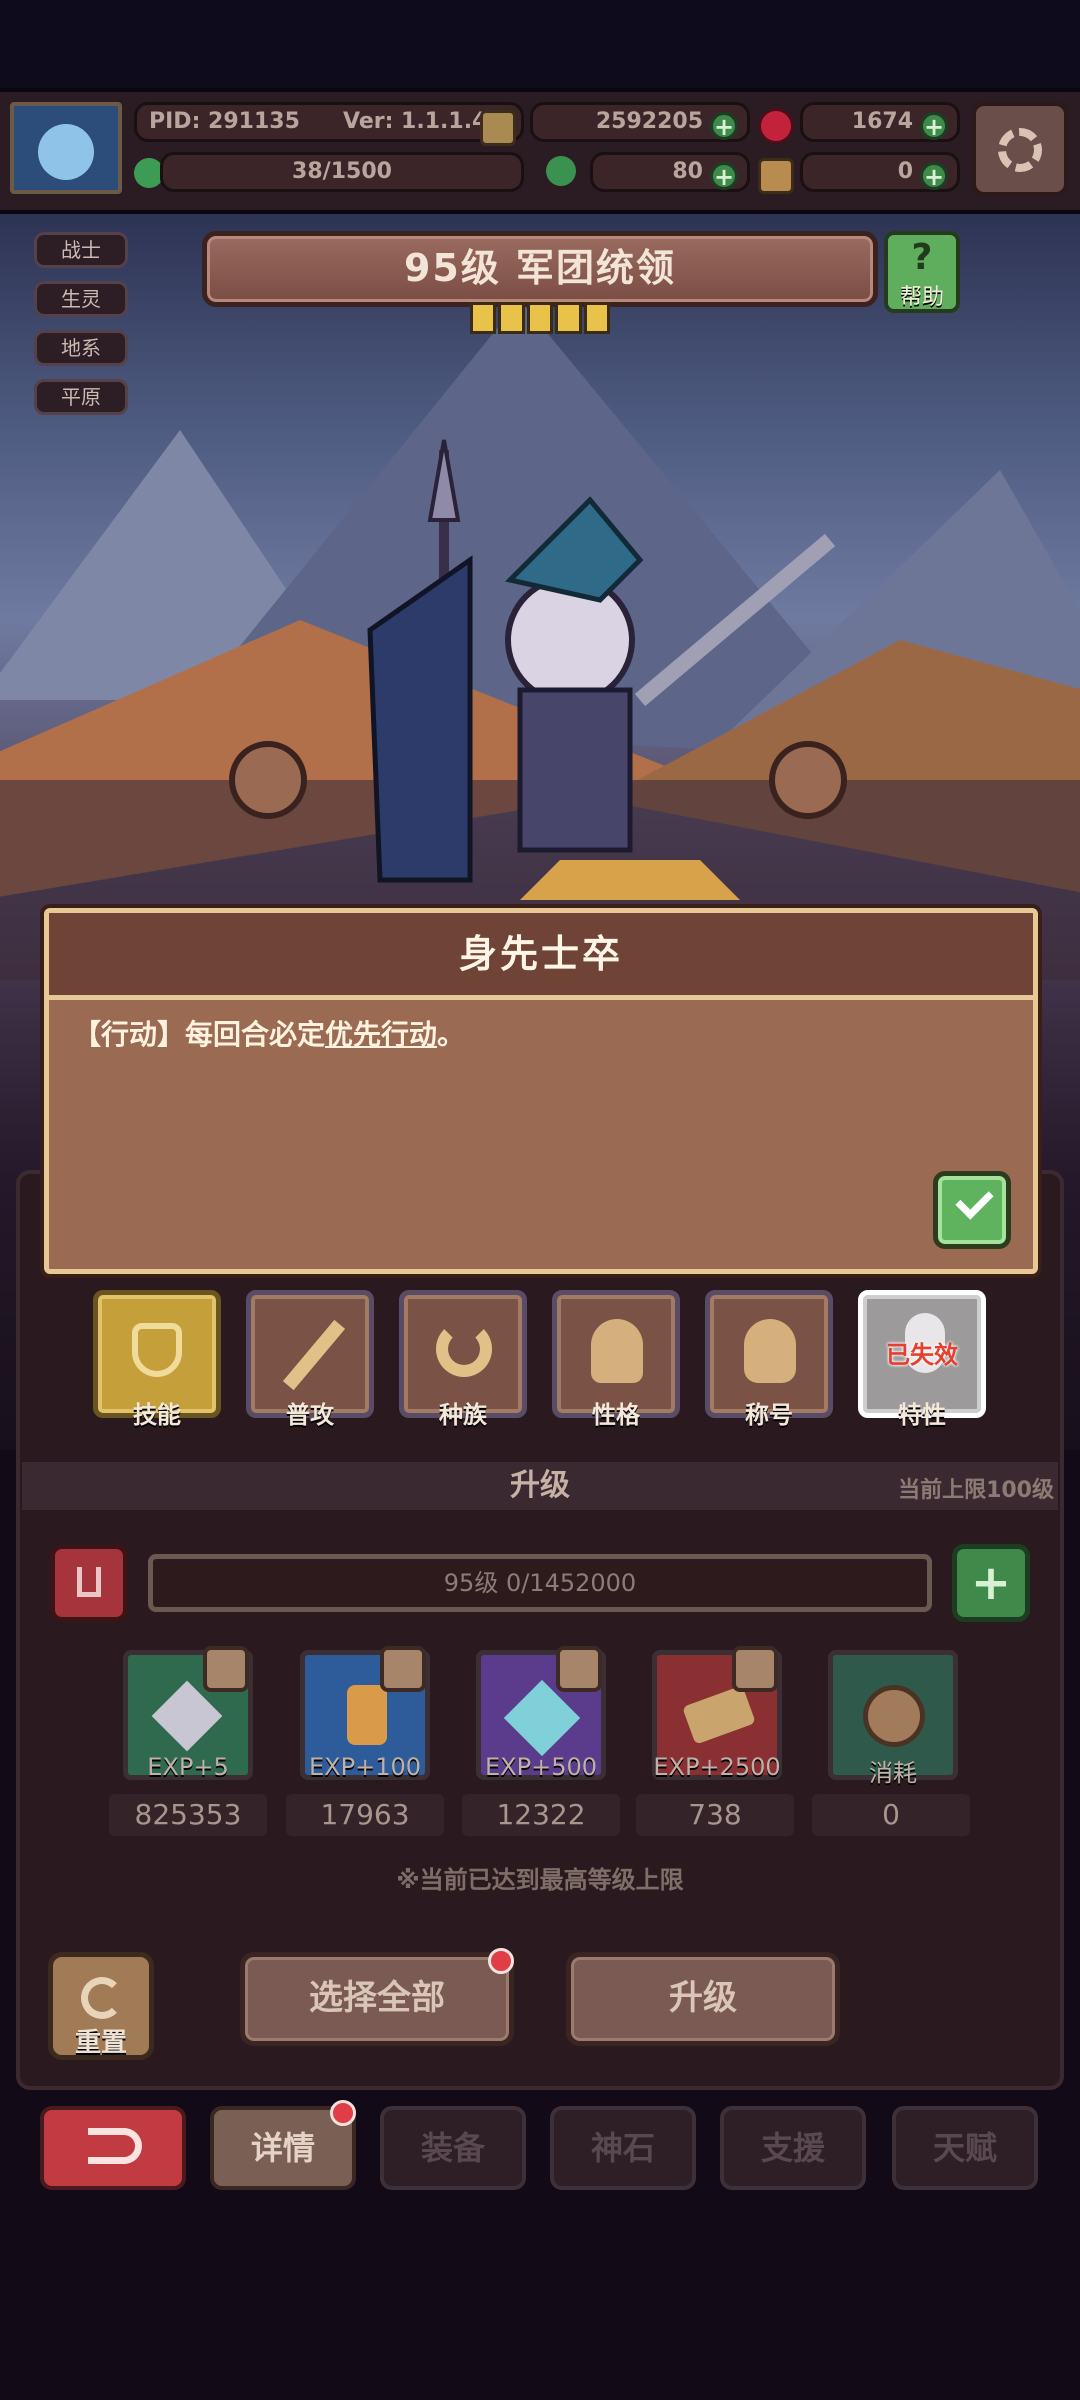 The width and height of the screenshot is (1080, 2400). What do you see at coordinates (976, 1490) in the screenshot?
I see `level-cap-text: 当前上限100级` at bounding box center [976, 1490].